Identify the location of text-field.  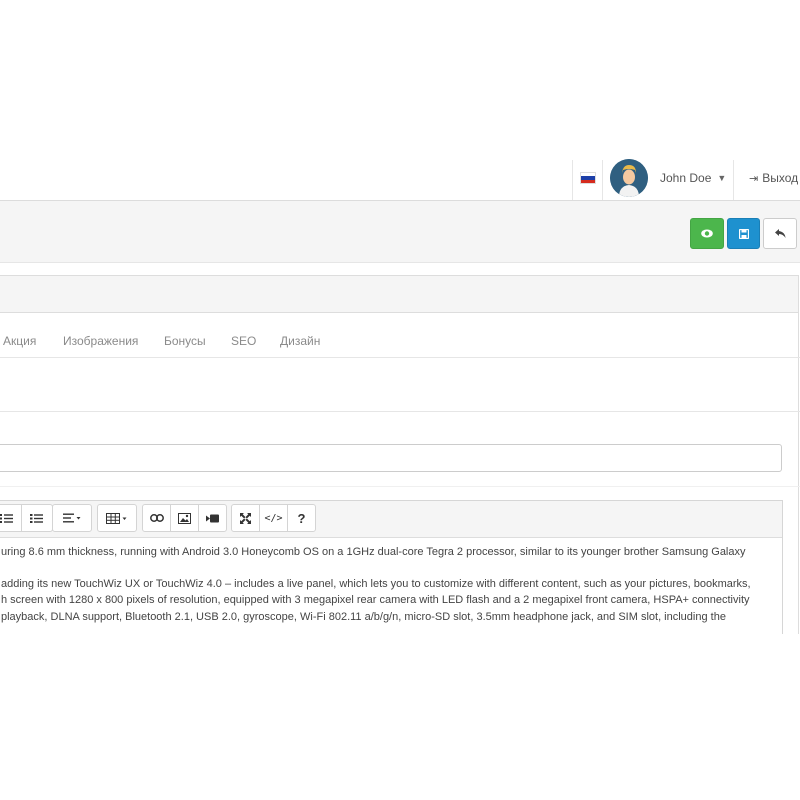
(391, 458).